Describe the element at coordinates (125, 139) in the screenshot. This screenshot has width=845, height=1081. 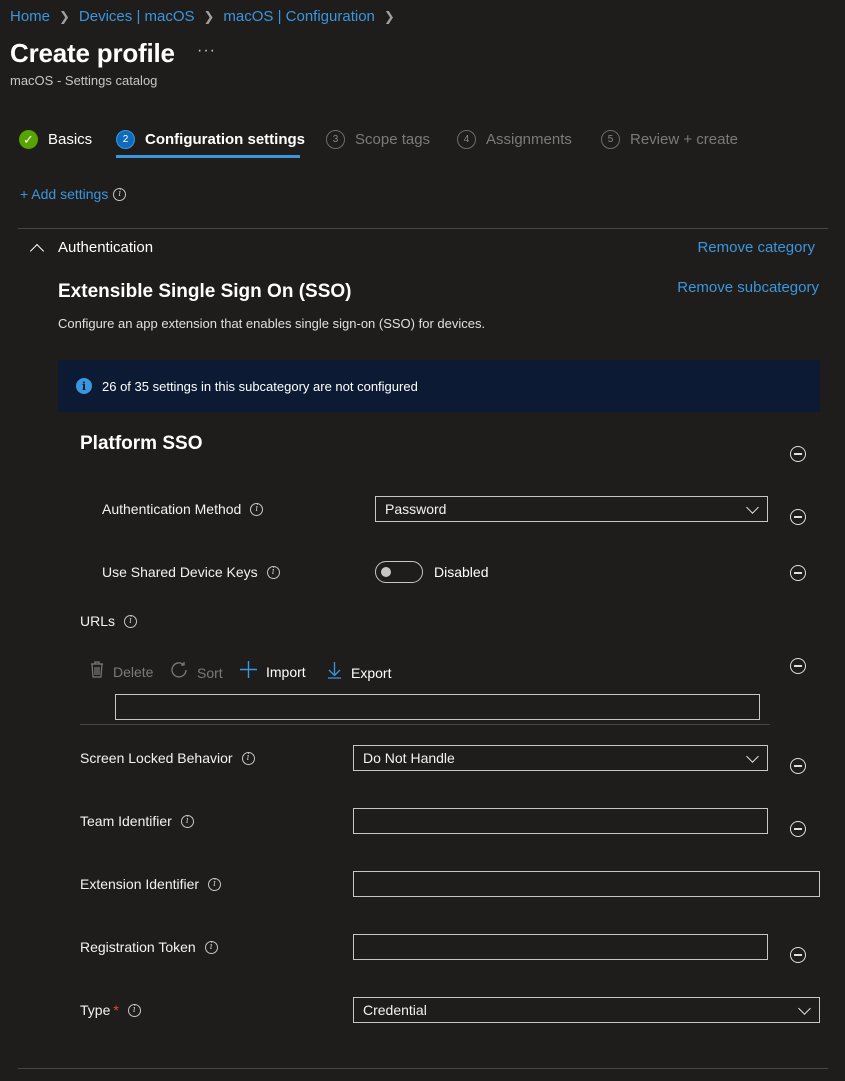
I see `step-number: 2` at that location.